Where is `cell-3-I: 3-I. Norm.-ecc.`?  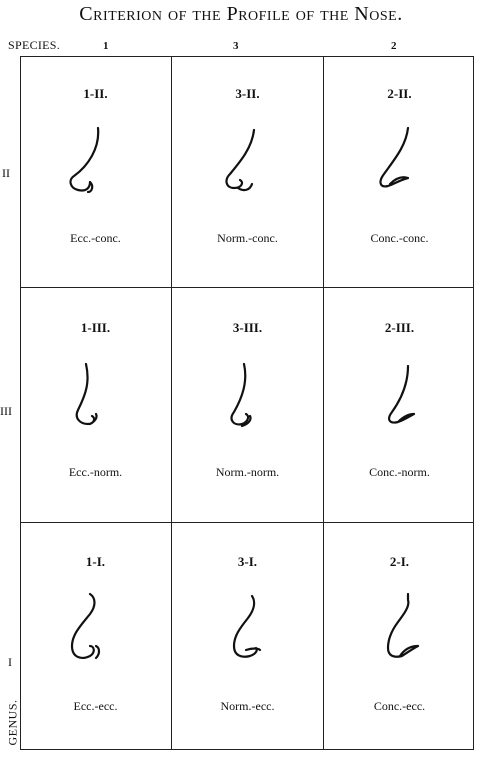
cell-3-I: 3-I. Norm.-ecc. is located at coordinates (247, 639).